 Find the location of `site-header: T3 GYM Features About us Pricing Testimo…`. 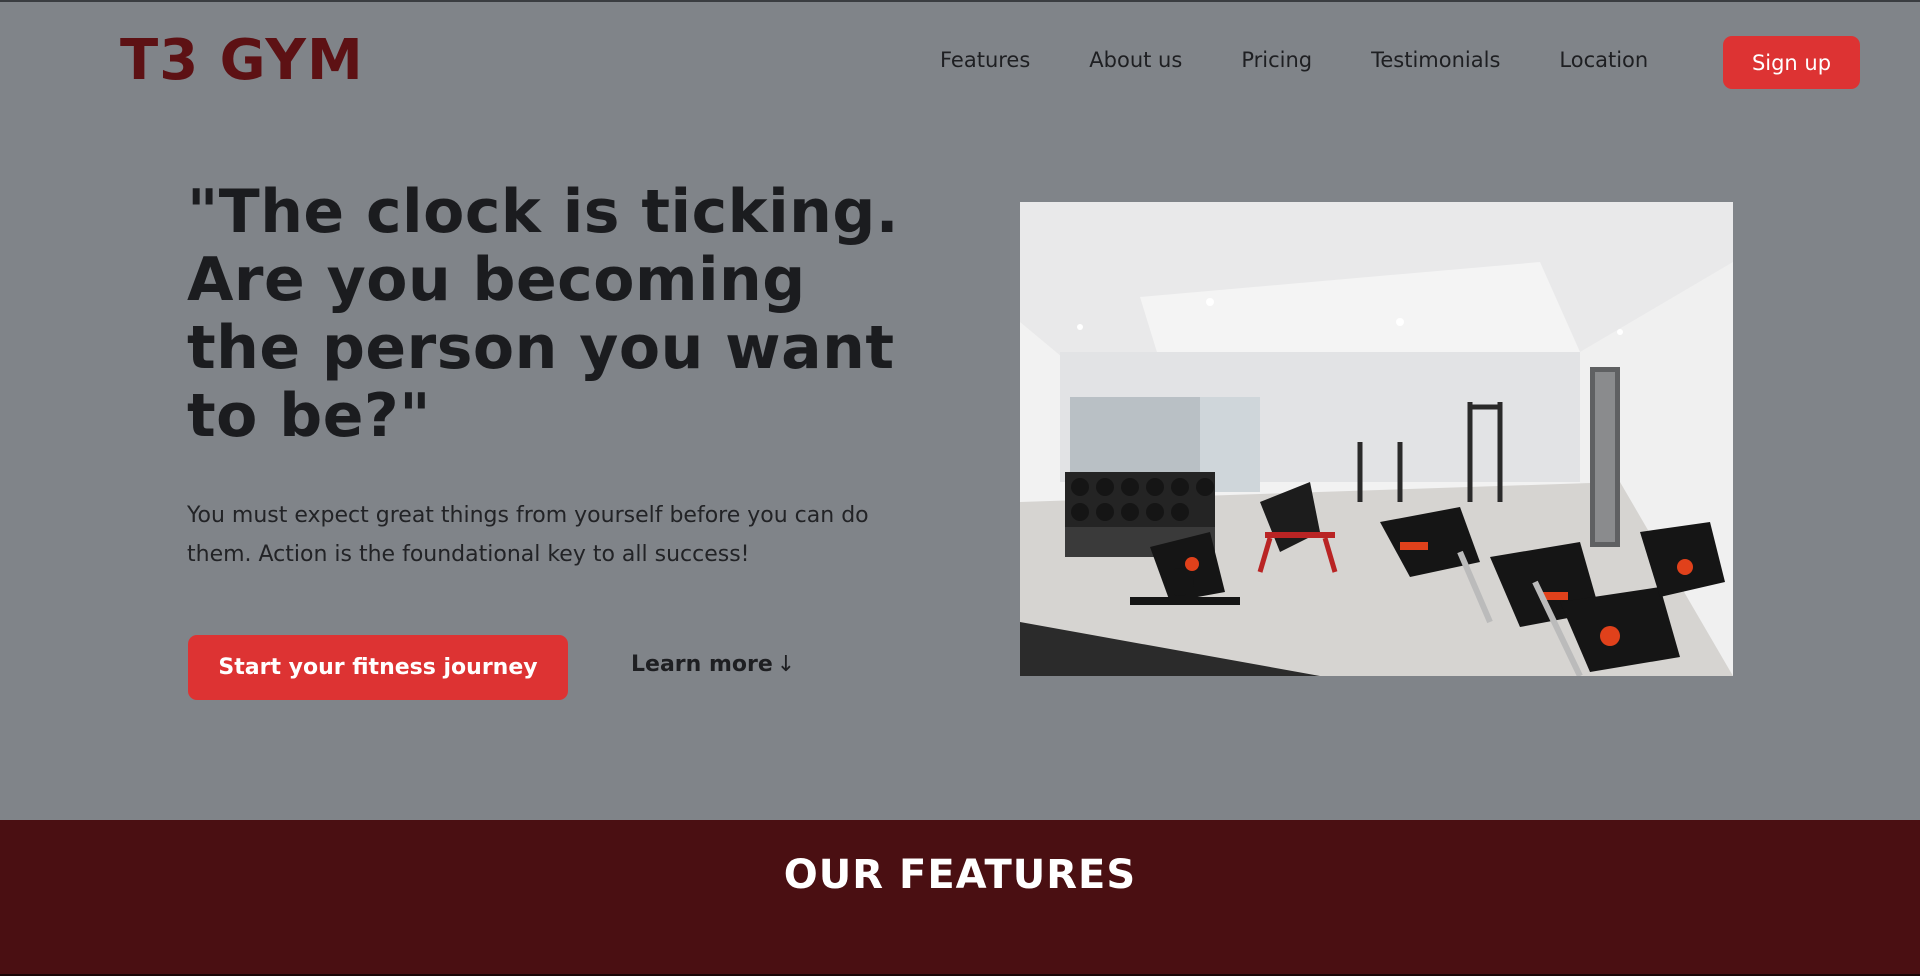

site-header: T3 GYM Features About us Pricing Testimo… is located at coordinates (960, 61).